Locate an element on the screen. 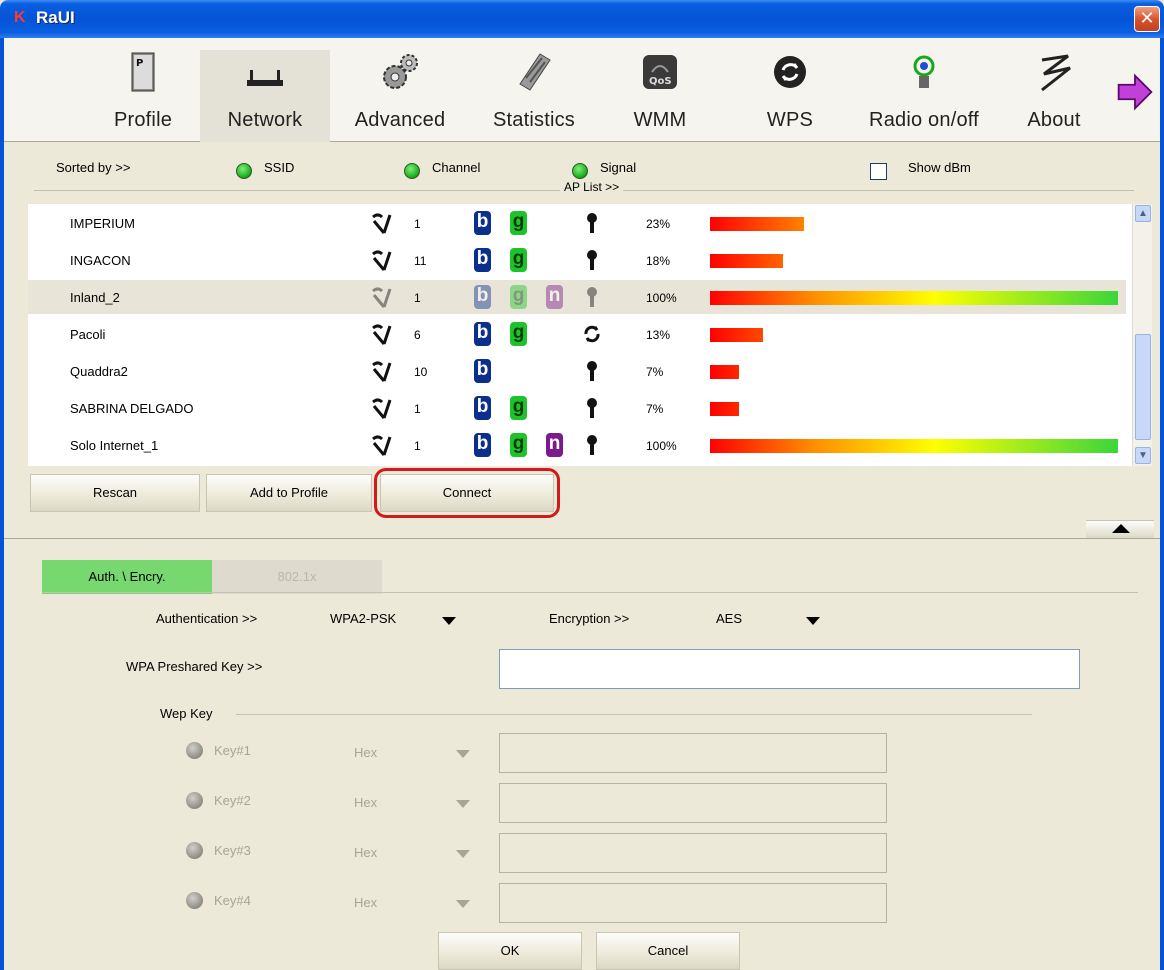  sorted-by-label: Sorted by >> is located at coordinates (93, 167).